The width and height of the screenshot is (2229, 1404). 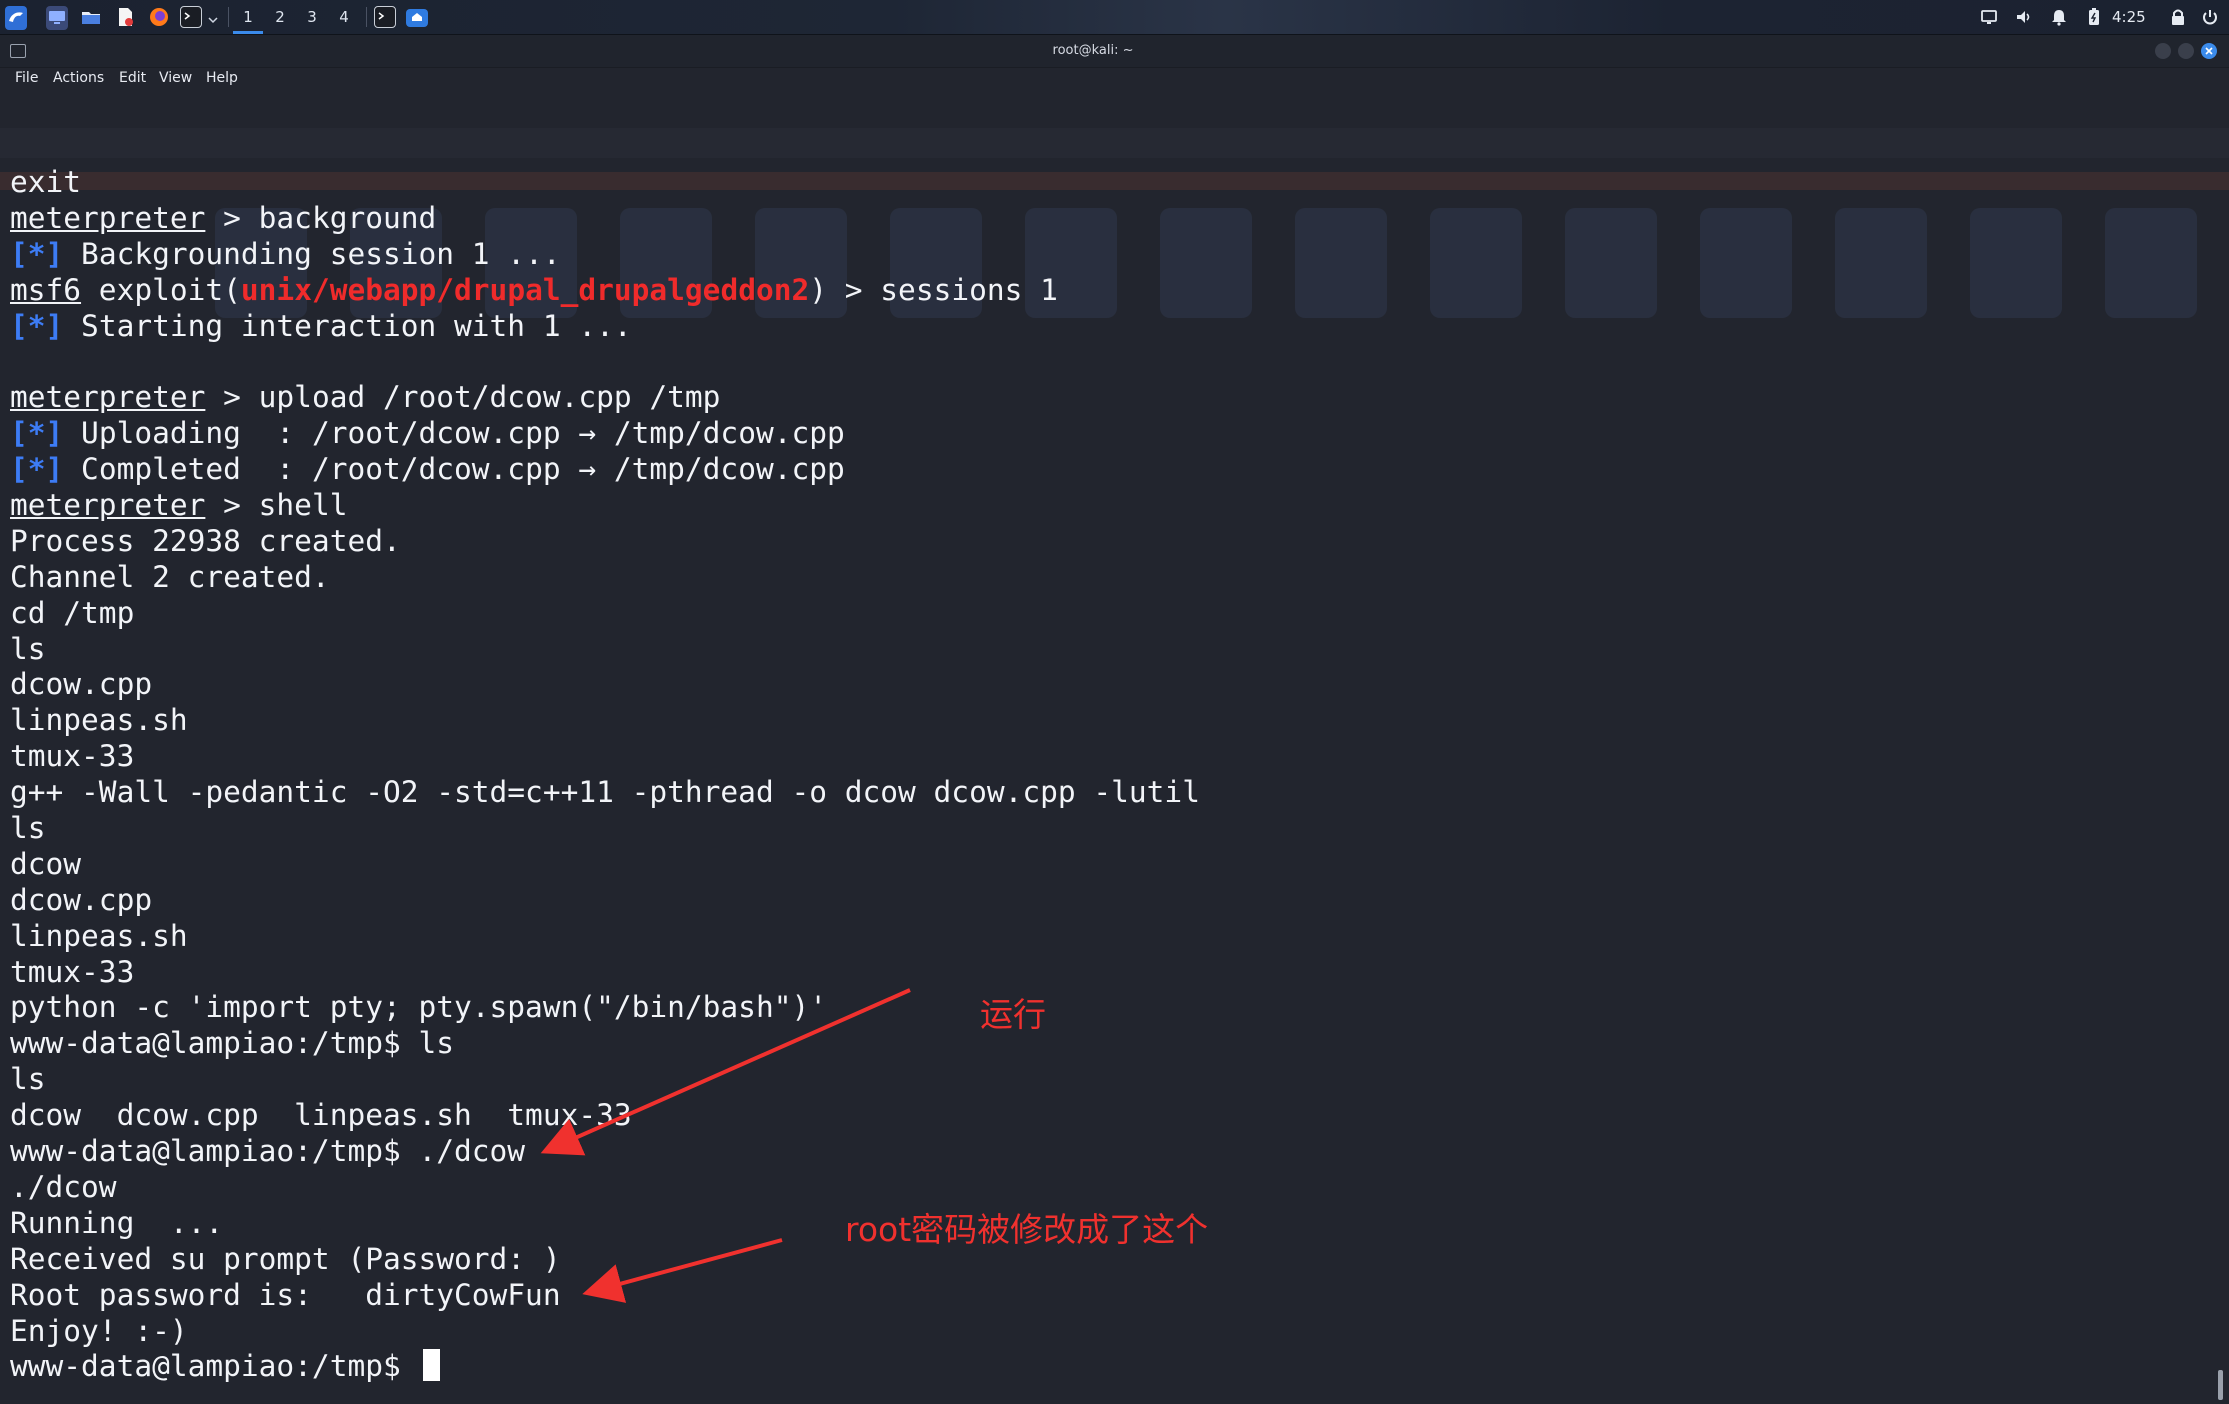 I want to click on line-text: tmux-33, so click(x=72, y=756).